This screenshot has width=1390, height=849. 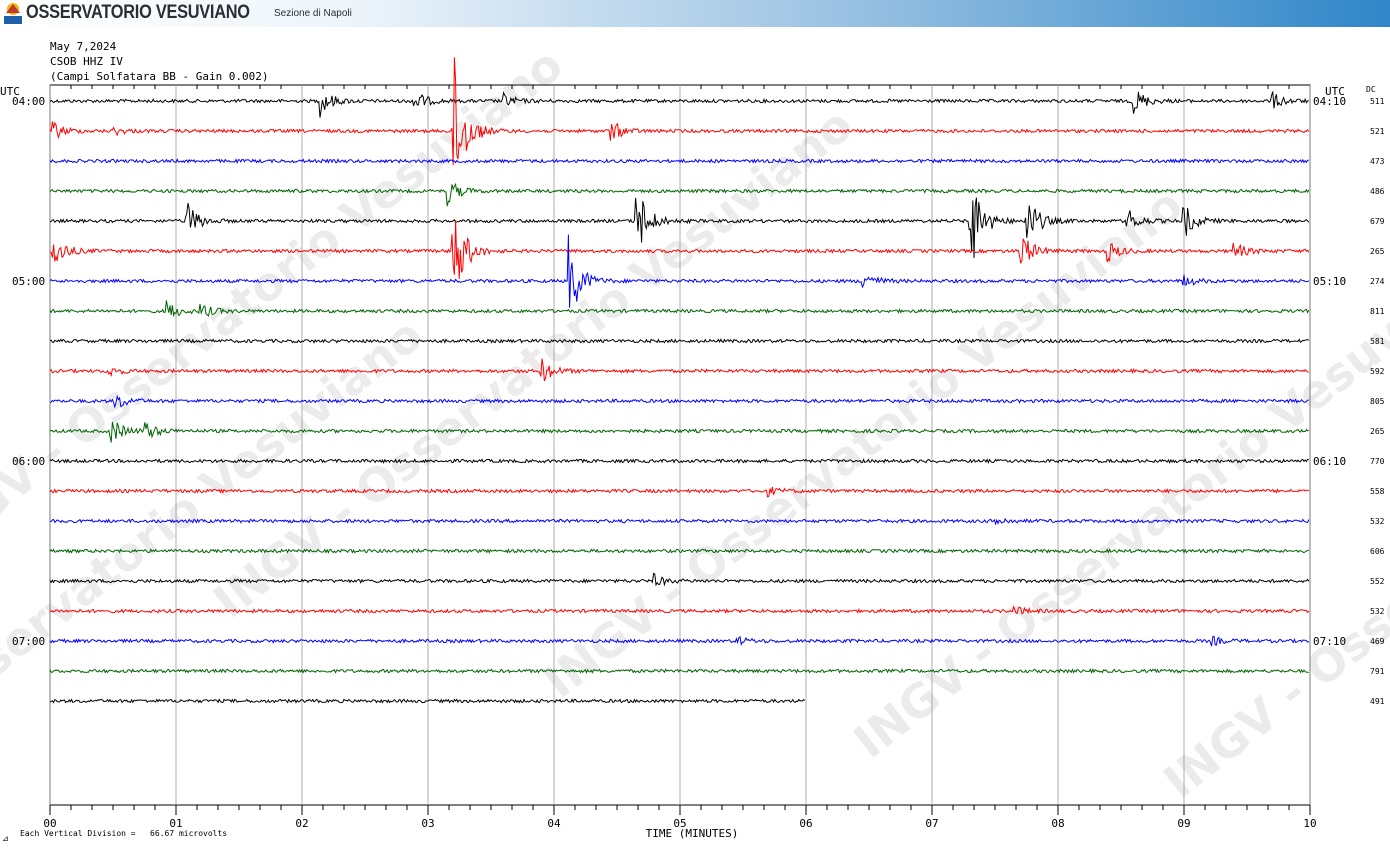 What do you see at coordinates (1377, 551) in the screenshot?
I see `dc-value: 606` at bounding box center [1377, 551].